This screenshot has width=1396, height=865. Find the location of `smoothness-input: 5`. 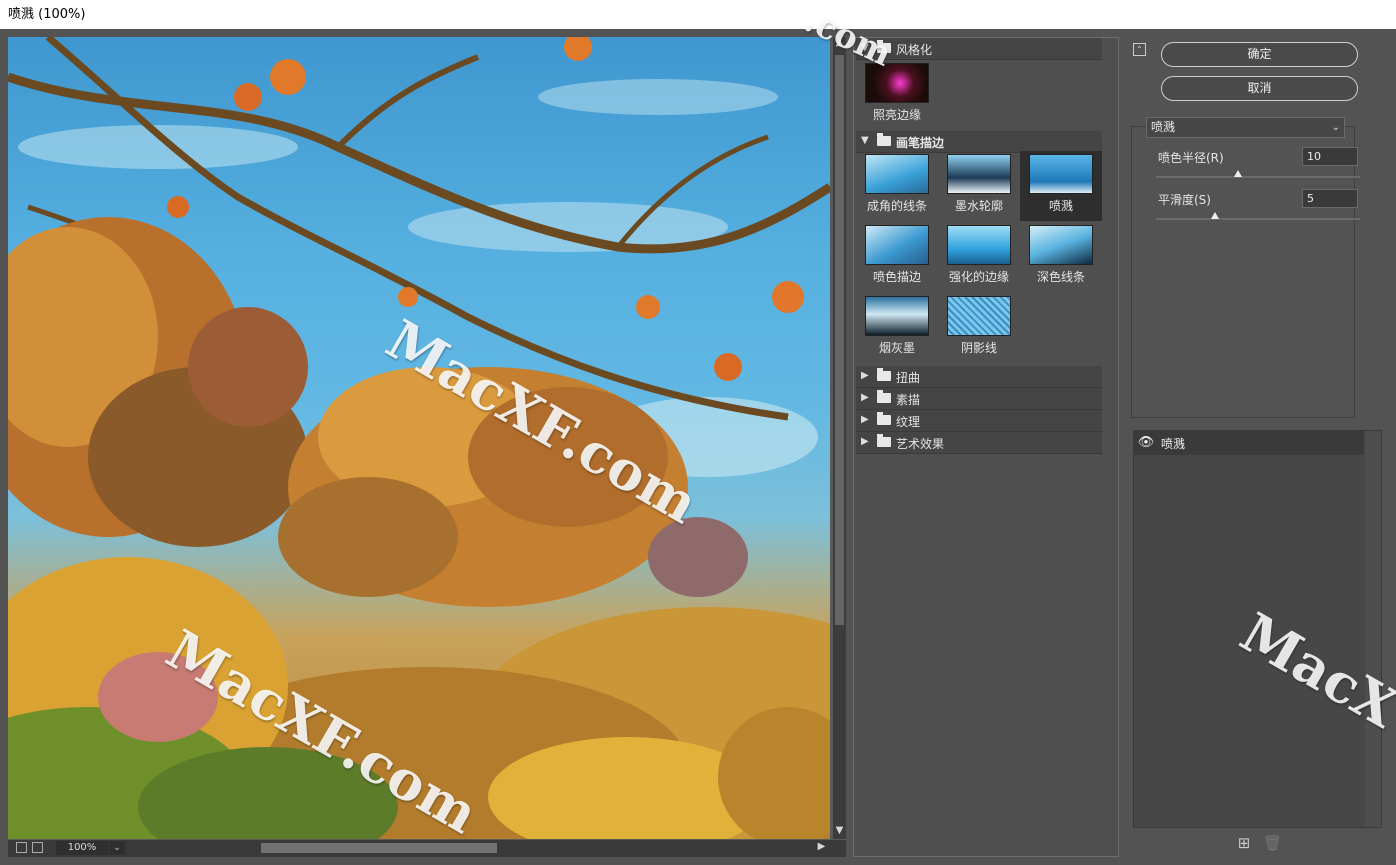

smoothness-input: 5 is located at coordinates (1330, 198).